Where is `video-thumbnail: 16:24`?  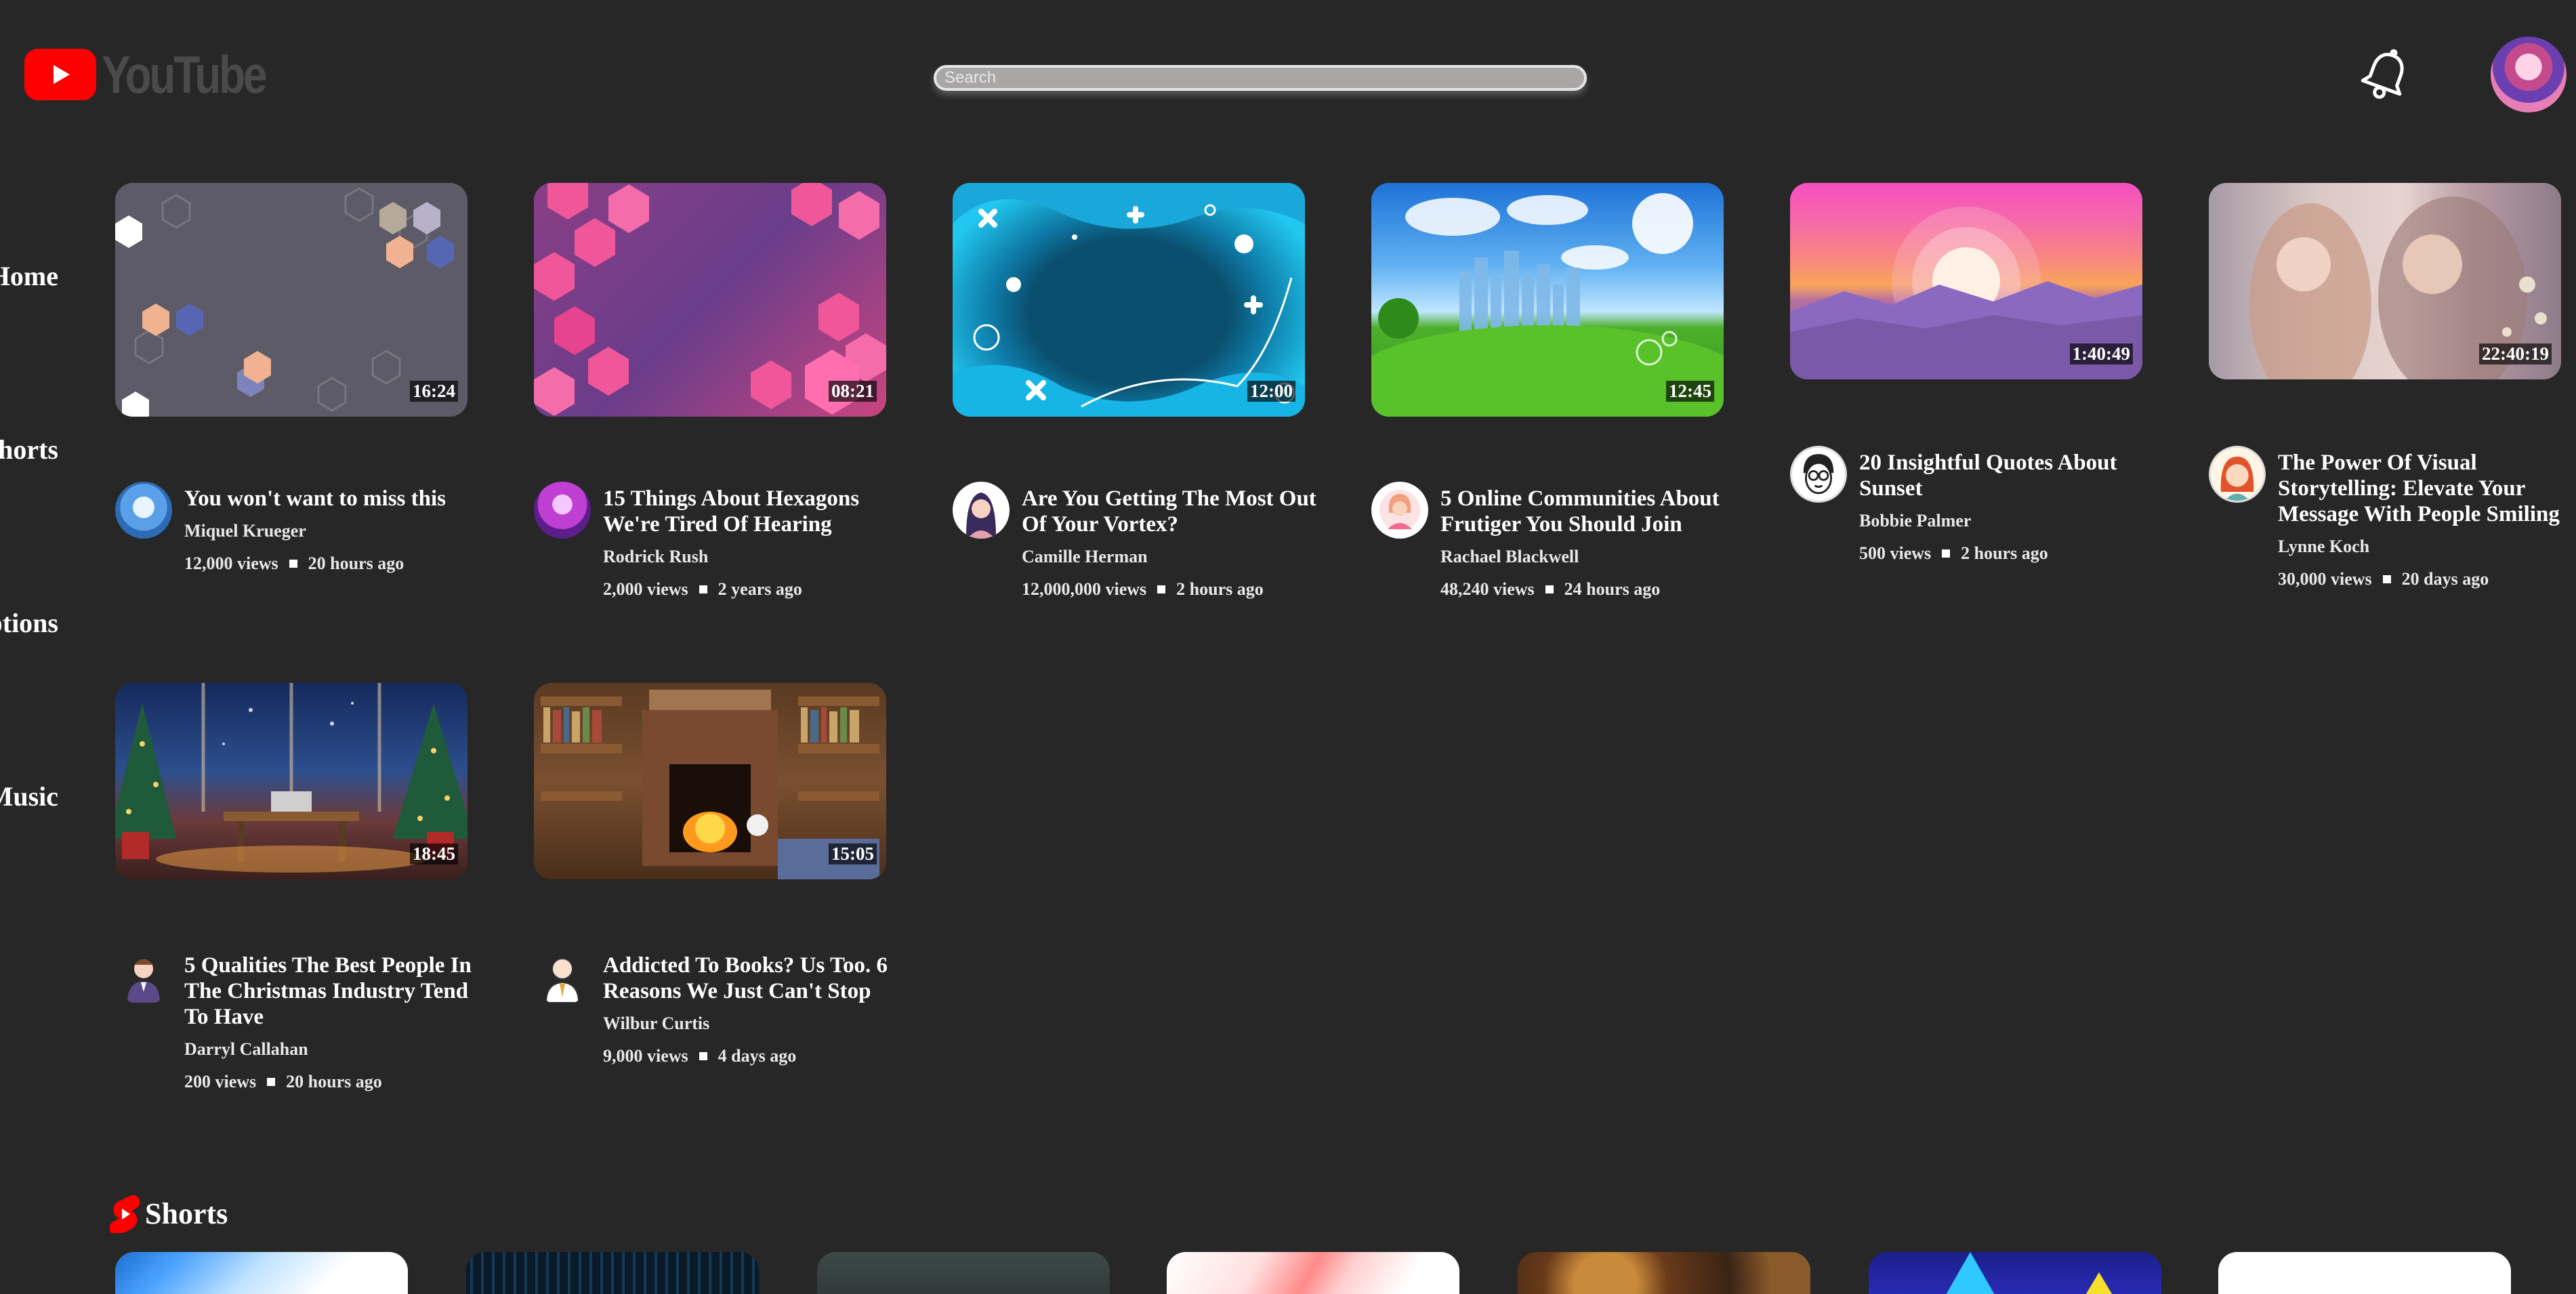 video-thumbnail: 16:24 is located at coordinates (291, 300).